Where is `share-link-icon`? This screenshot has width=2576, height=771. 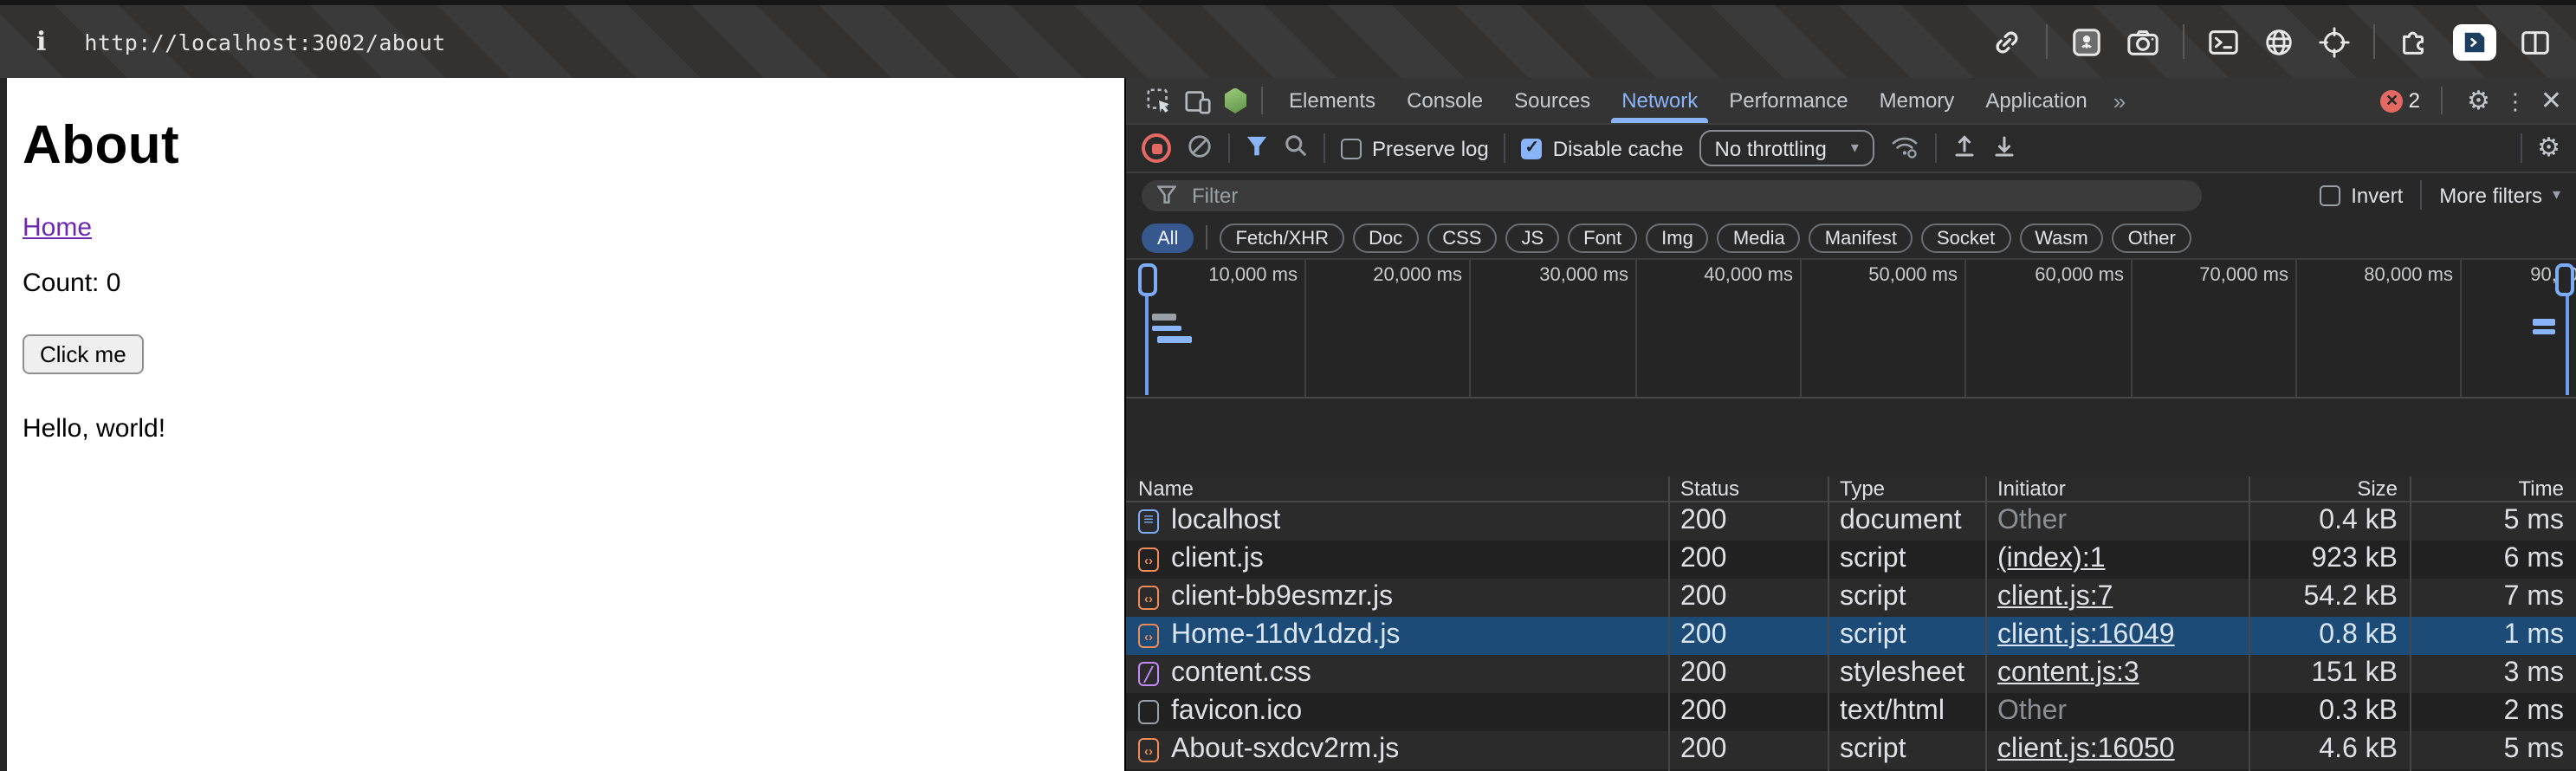 share-link-icon is located at coordinates (2007, 41).